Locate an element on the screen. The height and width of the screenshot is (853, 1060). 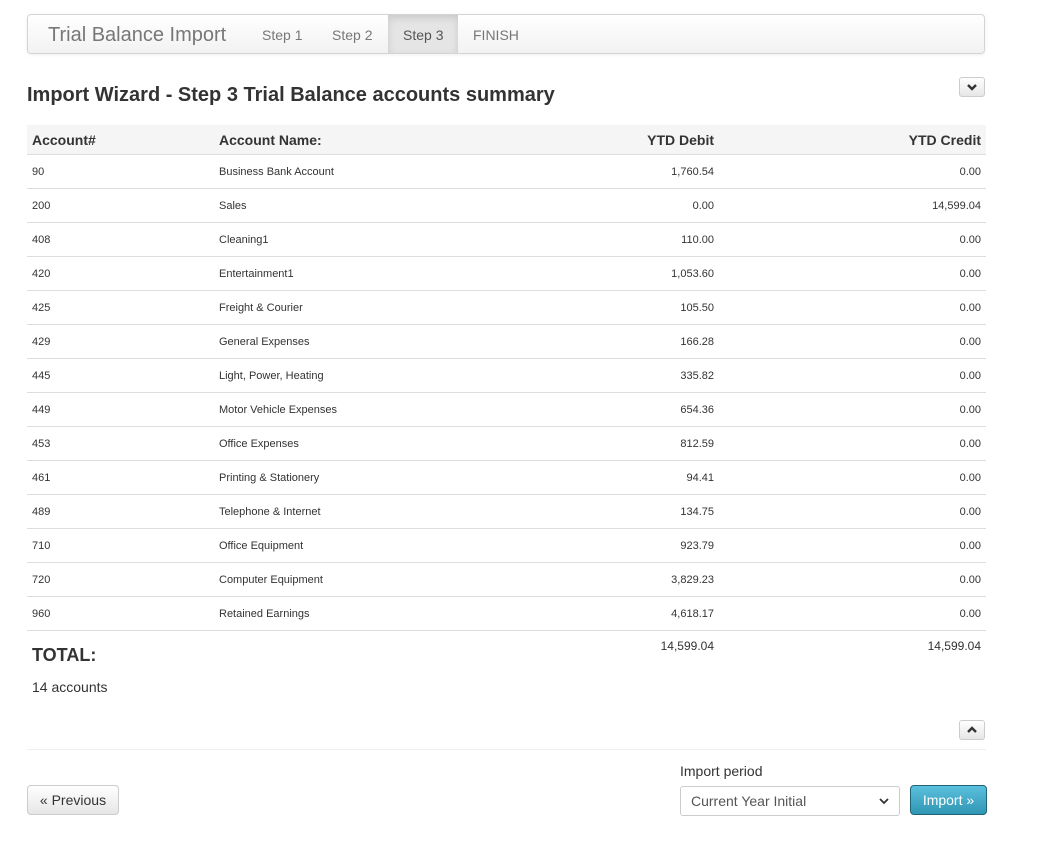
table-row: 445 Light, Power, Heating 335.82 0.00 is located at coordinates (506, 375).